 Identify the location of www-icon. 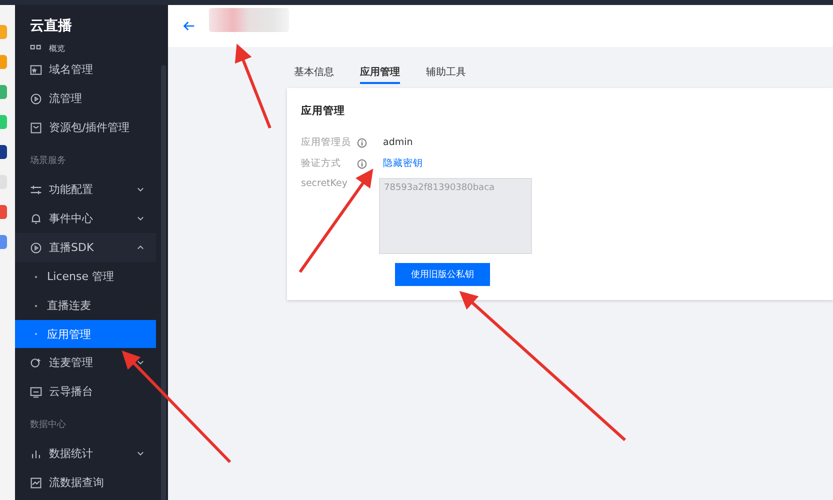
(36, 70).